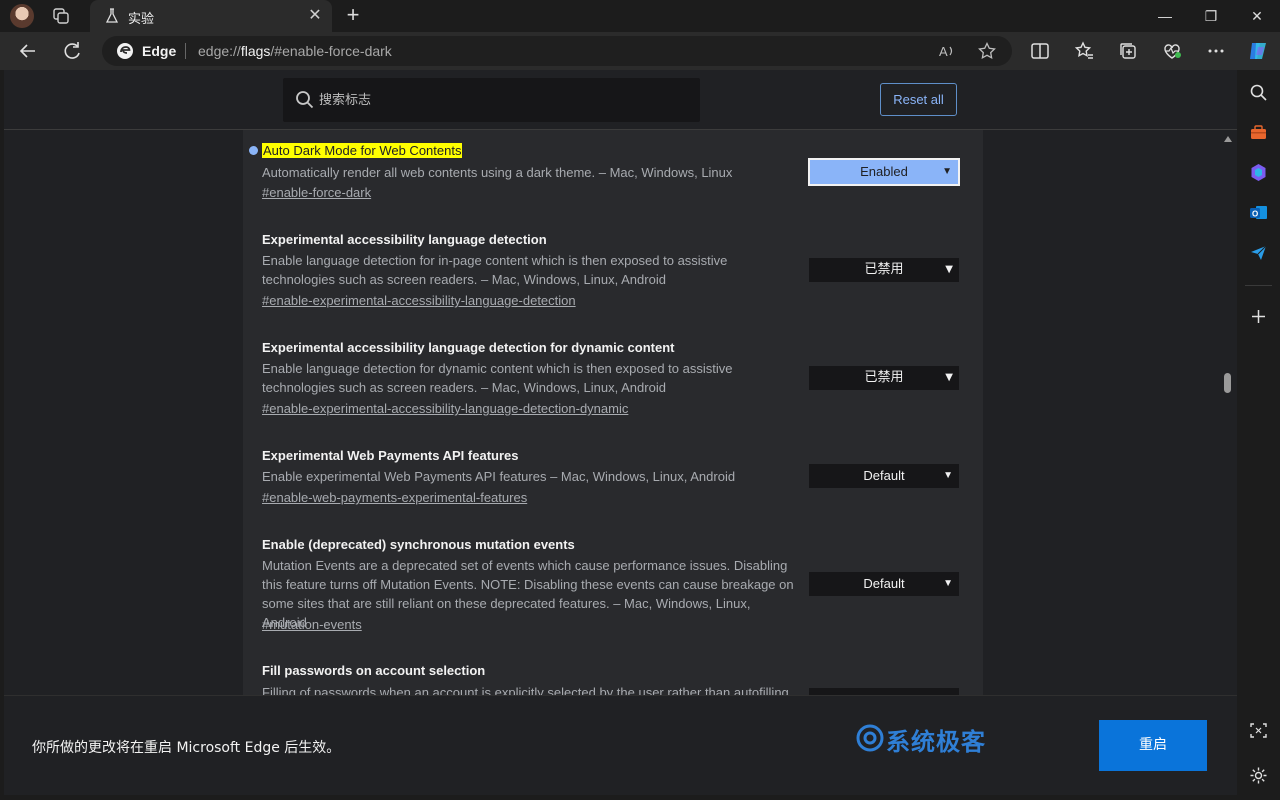 The height and width of the screenshot is (800, 1280). I want to click on svg-text: A, so click(943, 51).